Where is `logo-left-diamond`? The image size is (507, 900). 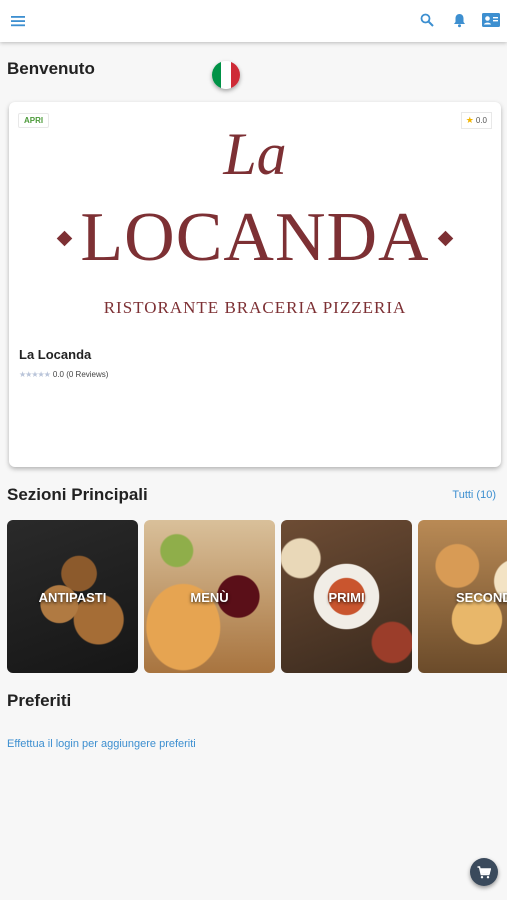
logo-left-diamond is located at coordinates (65, 238).